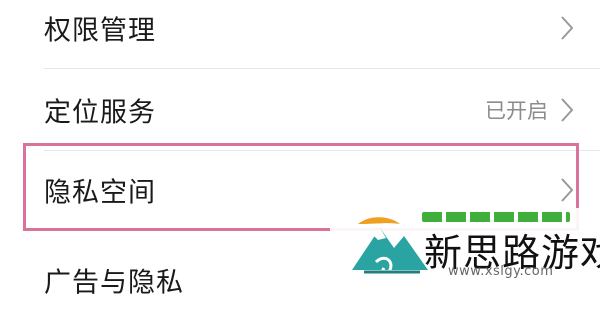 The width and height of the screenshot is (600, 312). I want to click on watermark-url: www.xslgy.com, so click(501, 271).